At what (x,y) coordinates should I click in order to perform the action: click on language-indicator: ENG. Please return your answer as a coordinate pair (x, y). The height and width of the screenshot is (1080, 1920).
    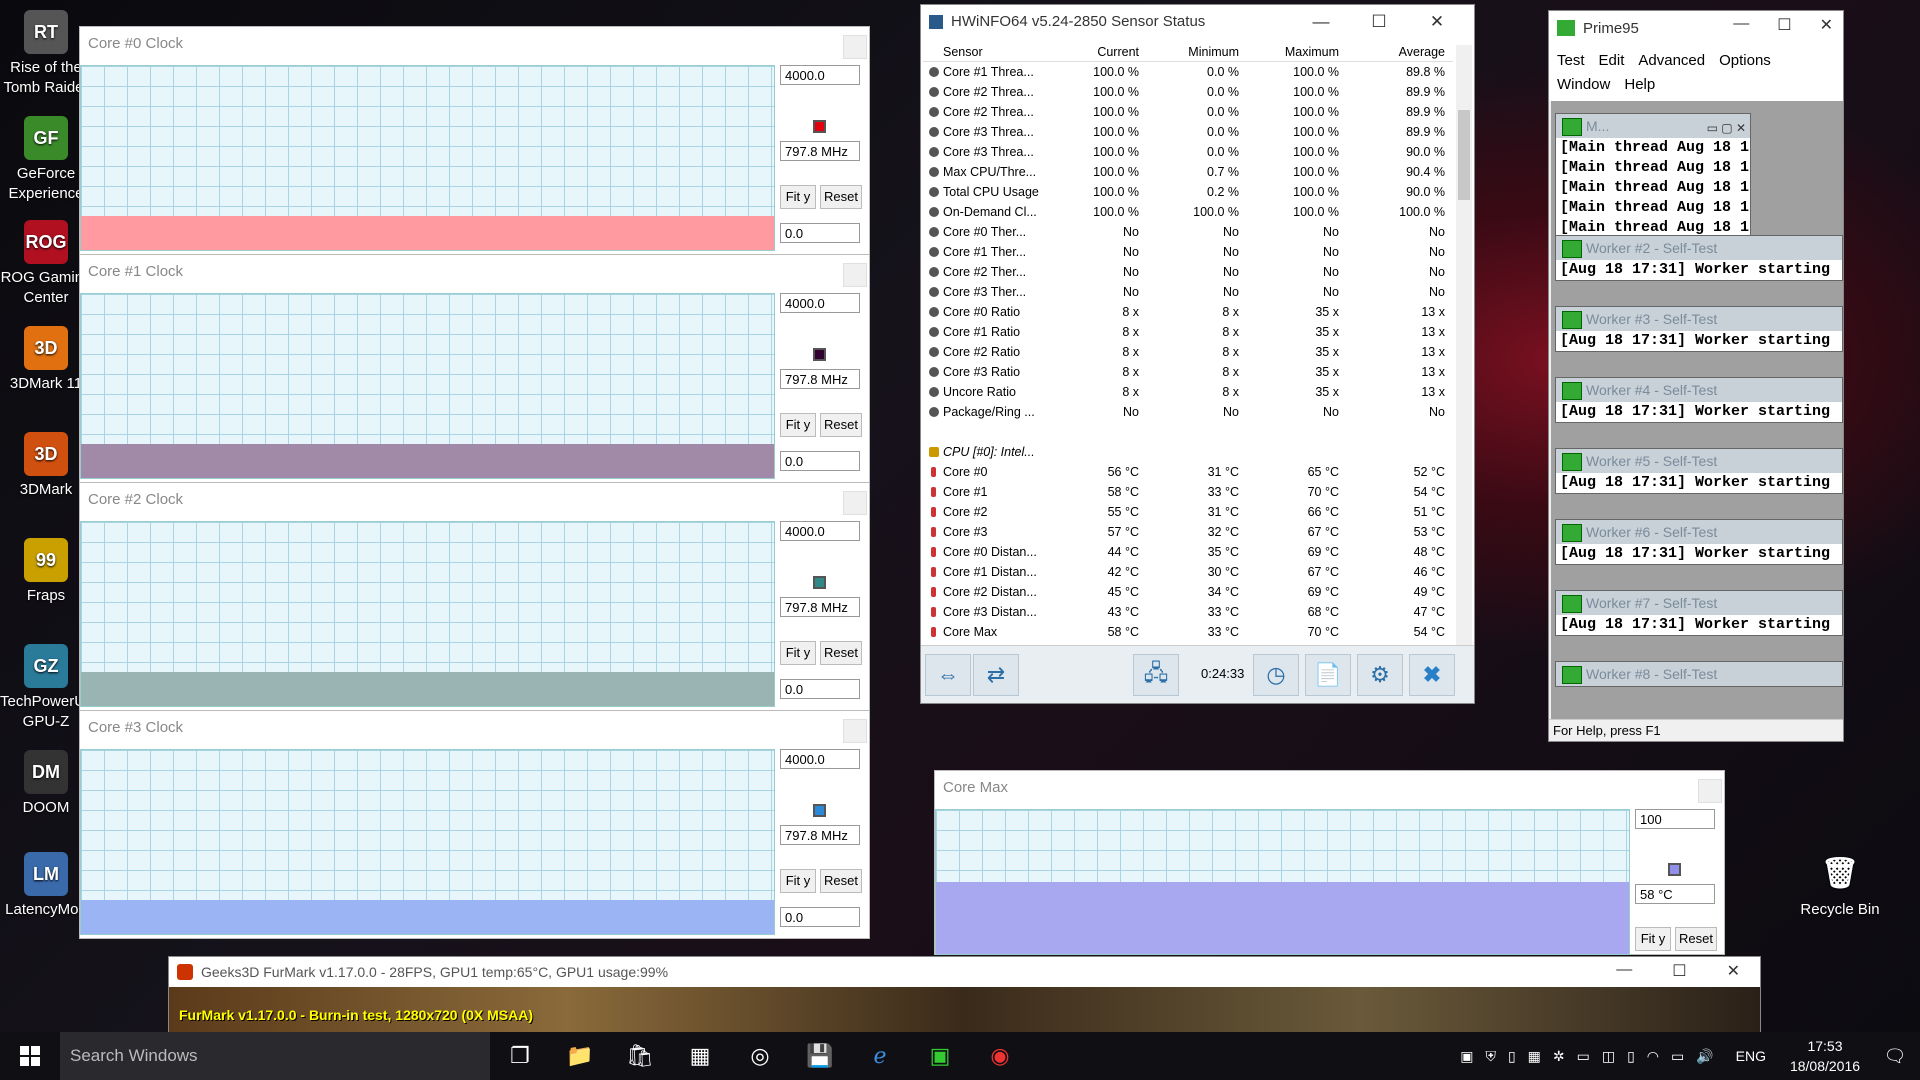
    Looking at the image, I should click on (1751, 1056).